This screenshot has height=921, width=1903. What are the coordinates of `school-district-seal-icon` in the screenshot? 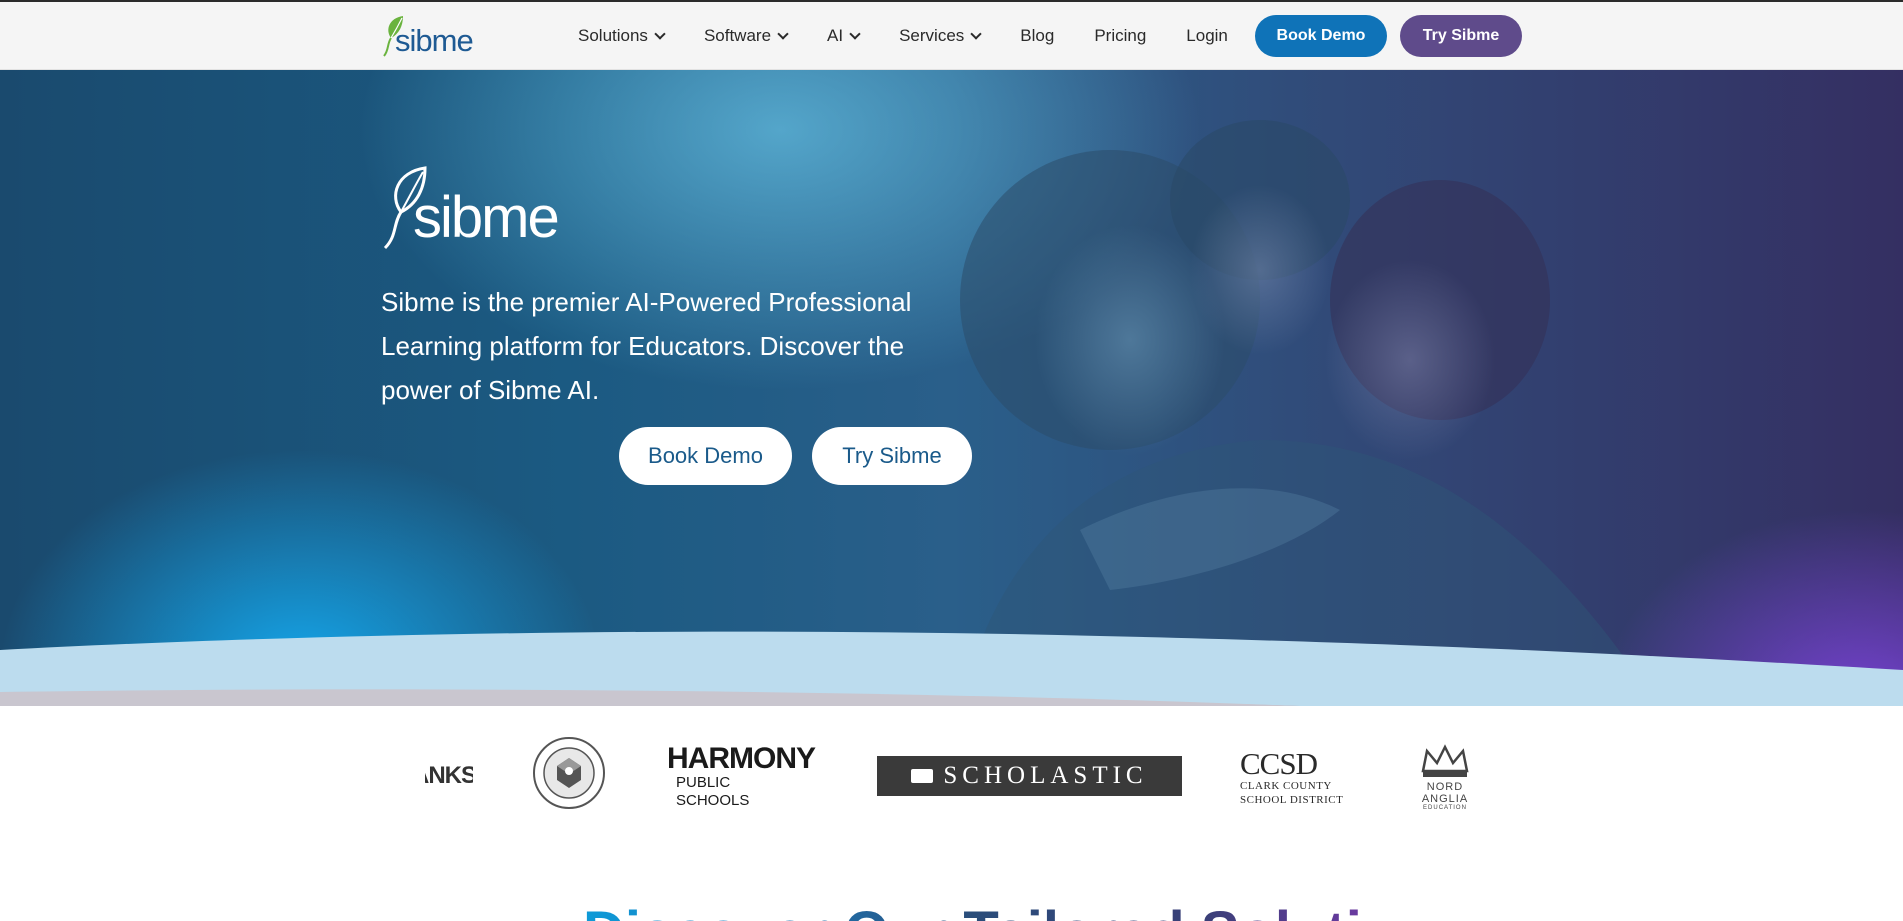 It's located at (569, 773).